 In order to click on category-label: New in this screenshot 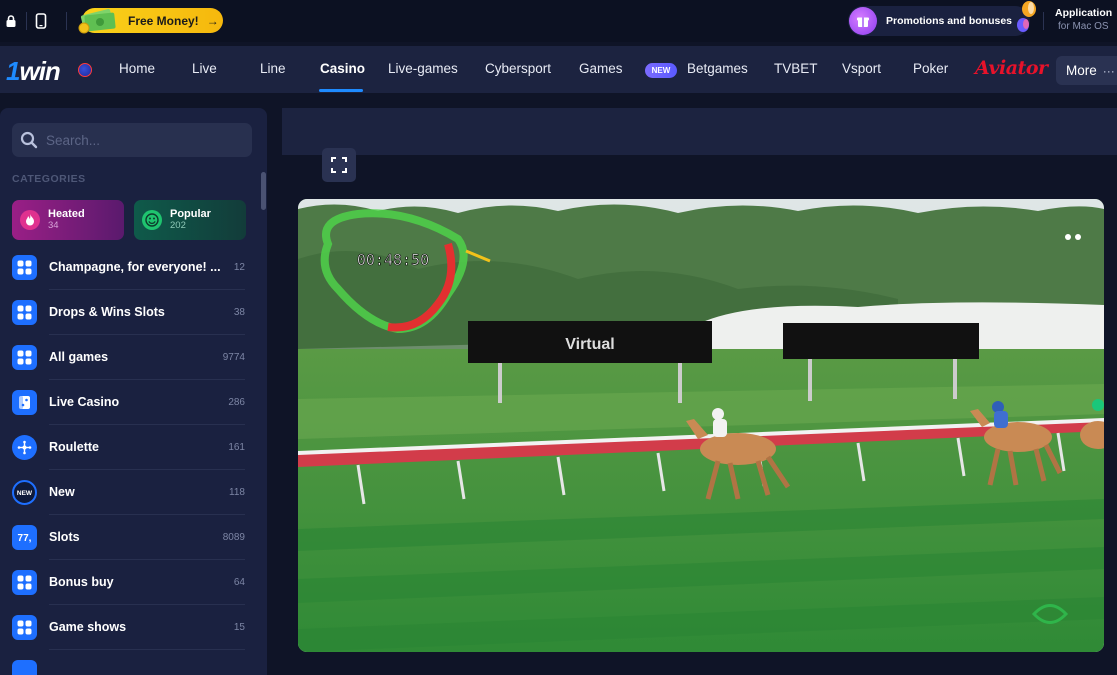, I will do `click(62, 492)`.